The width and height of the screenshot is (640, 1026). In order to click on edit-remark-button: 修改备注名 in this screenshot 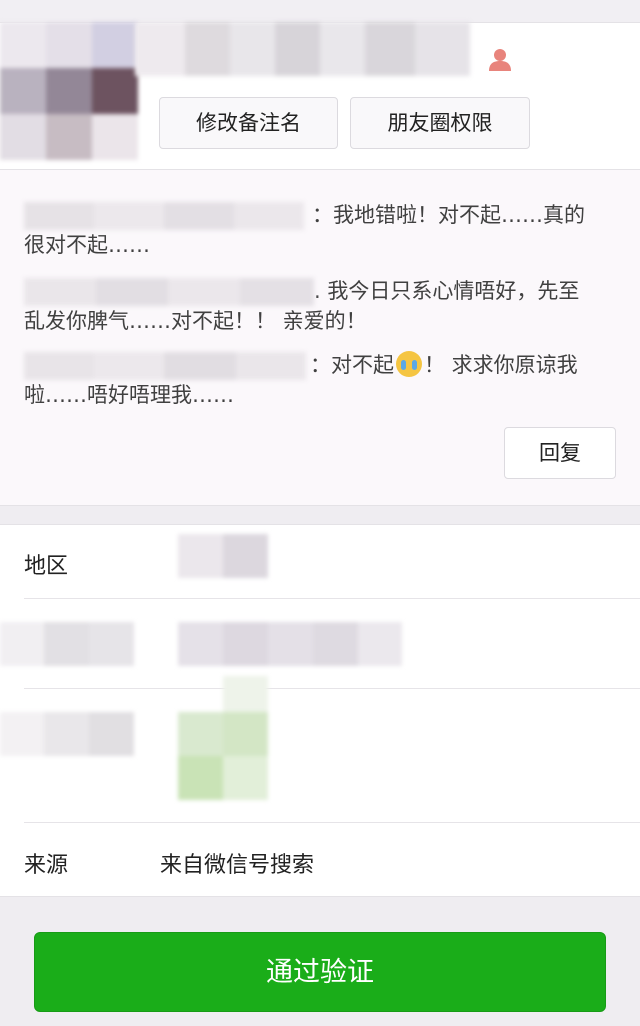, I will do `click(248, 123)`.